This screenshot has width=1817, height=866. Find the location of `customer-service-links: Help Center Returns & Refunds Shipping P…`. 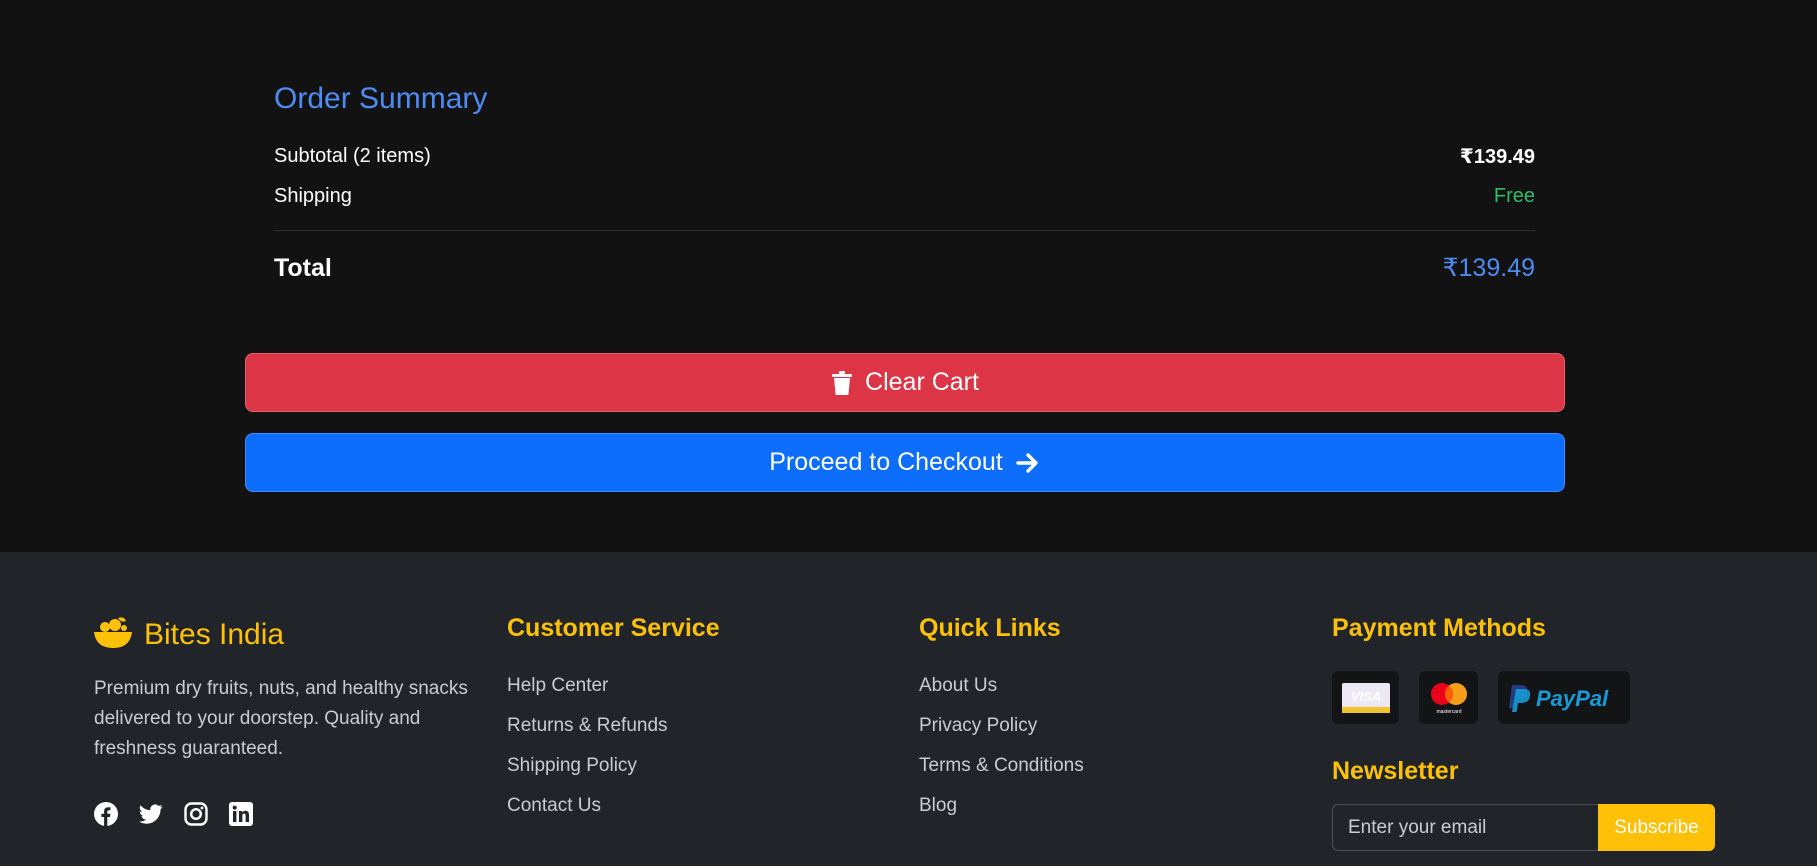

customer-service-links: Help Center Returns & Refunds Shipping P… is located at coordinates (587, 755).